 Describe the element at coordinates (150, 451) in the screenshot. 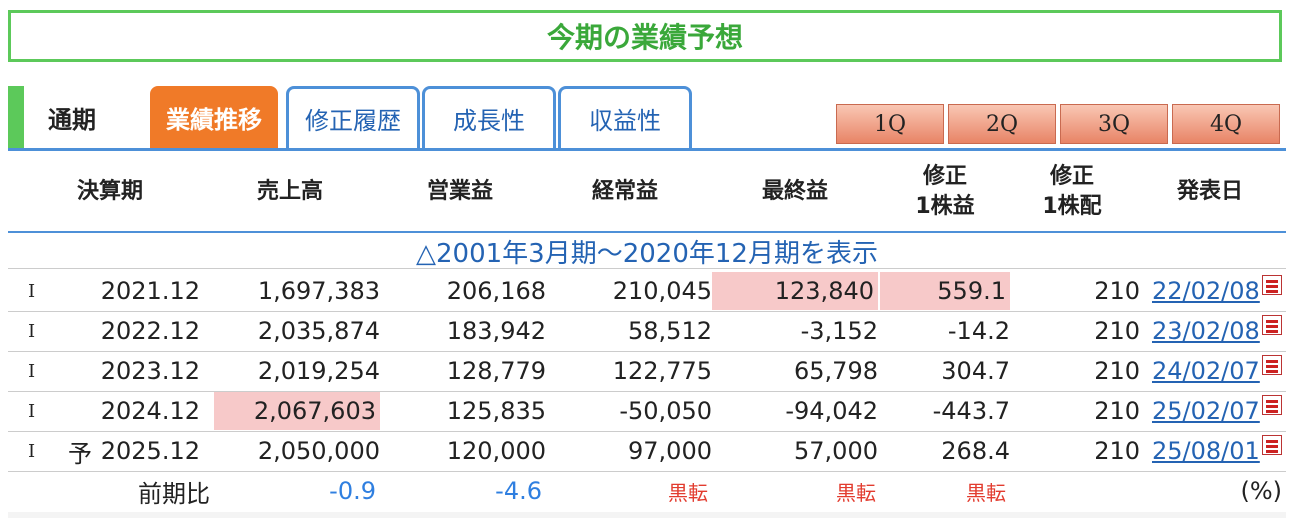

I see `row-period: 2025.12` at that location.